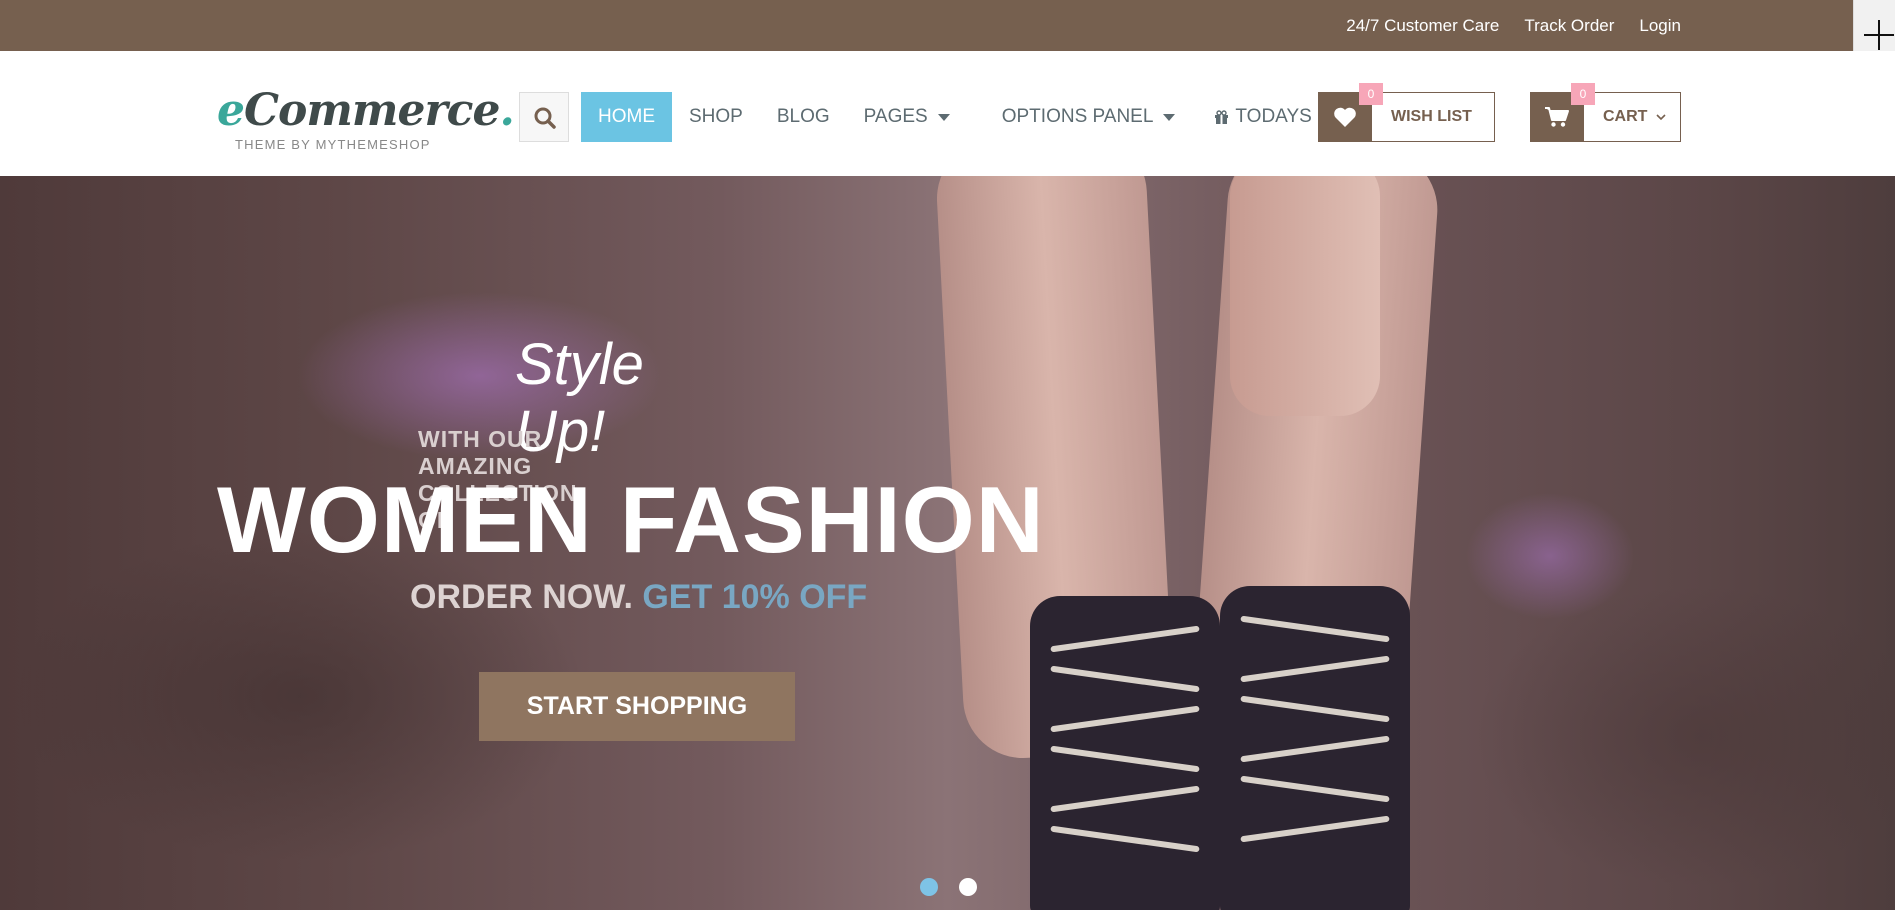  Describe the element at coordinates (1089, 117) in the screenshot. I see `nav-options-panel: OPTIONS PANEL` at that location.